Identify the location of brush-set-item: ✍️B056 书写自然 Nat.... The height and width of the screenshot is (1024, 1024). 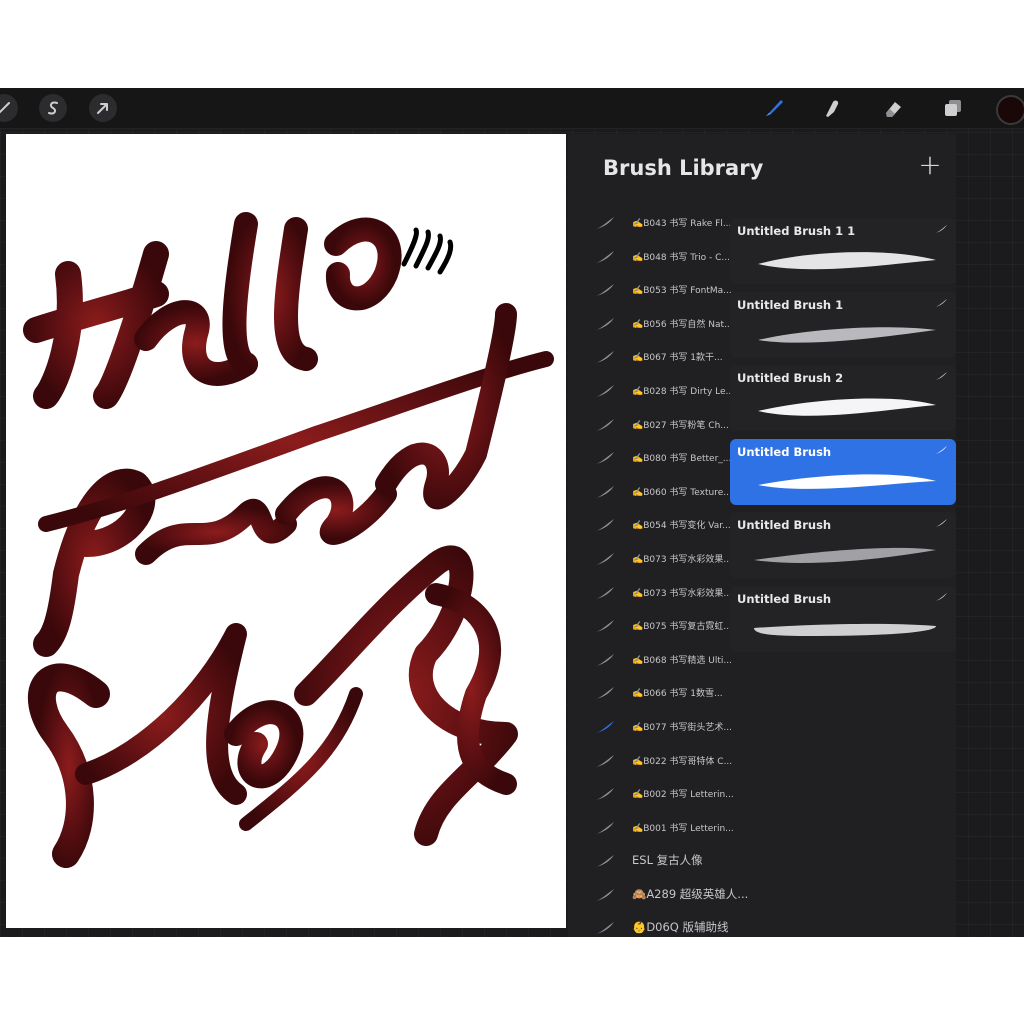
(664, 327).